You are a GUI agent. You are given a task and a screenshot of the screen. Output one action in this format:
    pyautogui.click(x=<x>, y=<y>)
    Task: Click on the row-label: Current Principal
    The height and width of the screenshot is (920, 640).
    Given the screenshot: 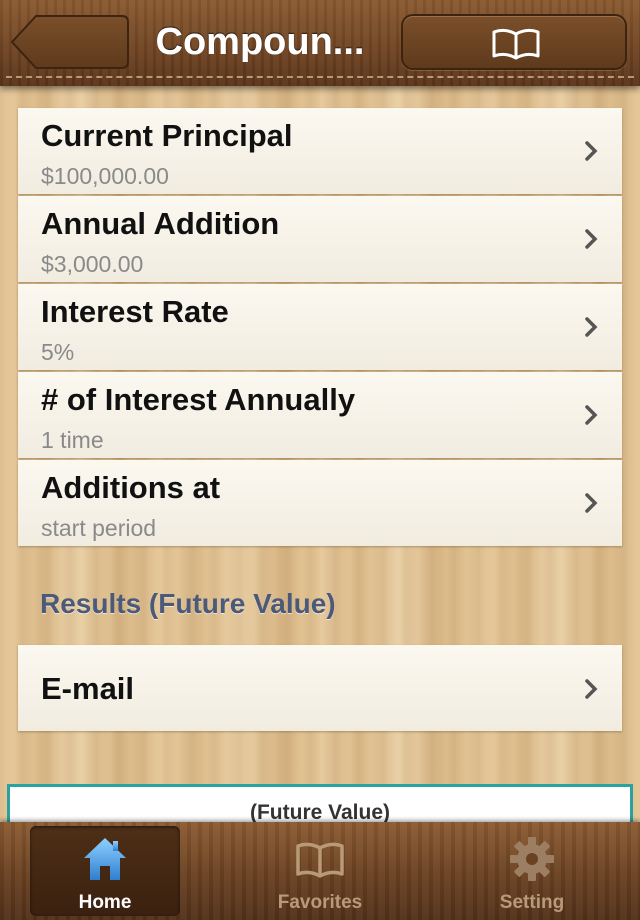 What is the action you would take?
    pyautogui.click(x=167, y=135)
    